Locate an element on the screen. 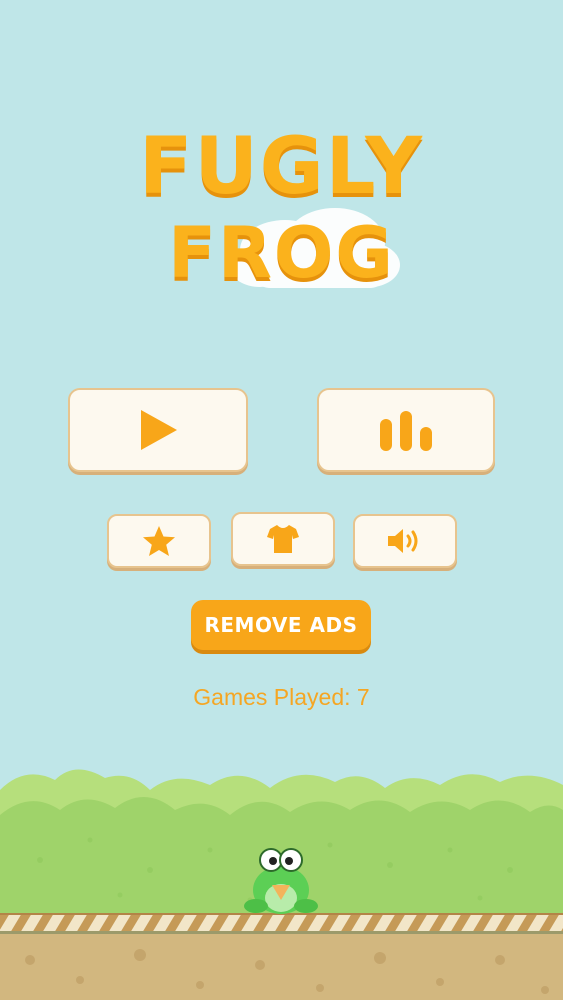 This screenshot has width=563, height=1000. star-icon is located at coordinates (159, 541).